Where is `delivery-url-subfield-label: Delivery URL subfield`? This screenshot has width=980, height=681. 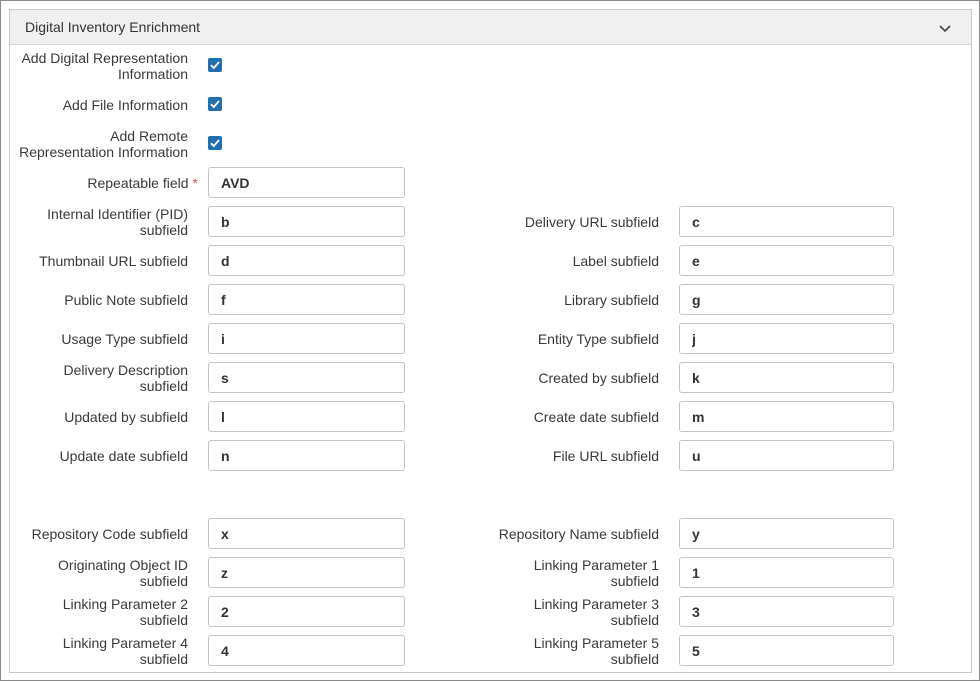 delivery-url-subfield-label: Delivery URL subfield is located at coordinates (591, 221).